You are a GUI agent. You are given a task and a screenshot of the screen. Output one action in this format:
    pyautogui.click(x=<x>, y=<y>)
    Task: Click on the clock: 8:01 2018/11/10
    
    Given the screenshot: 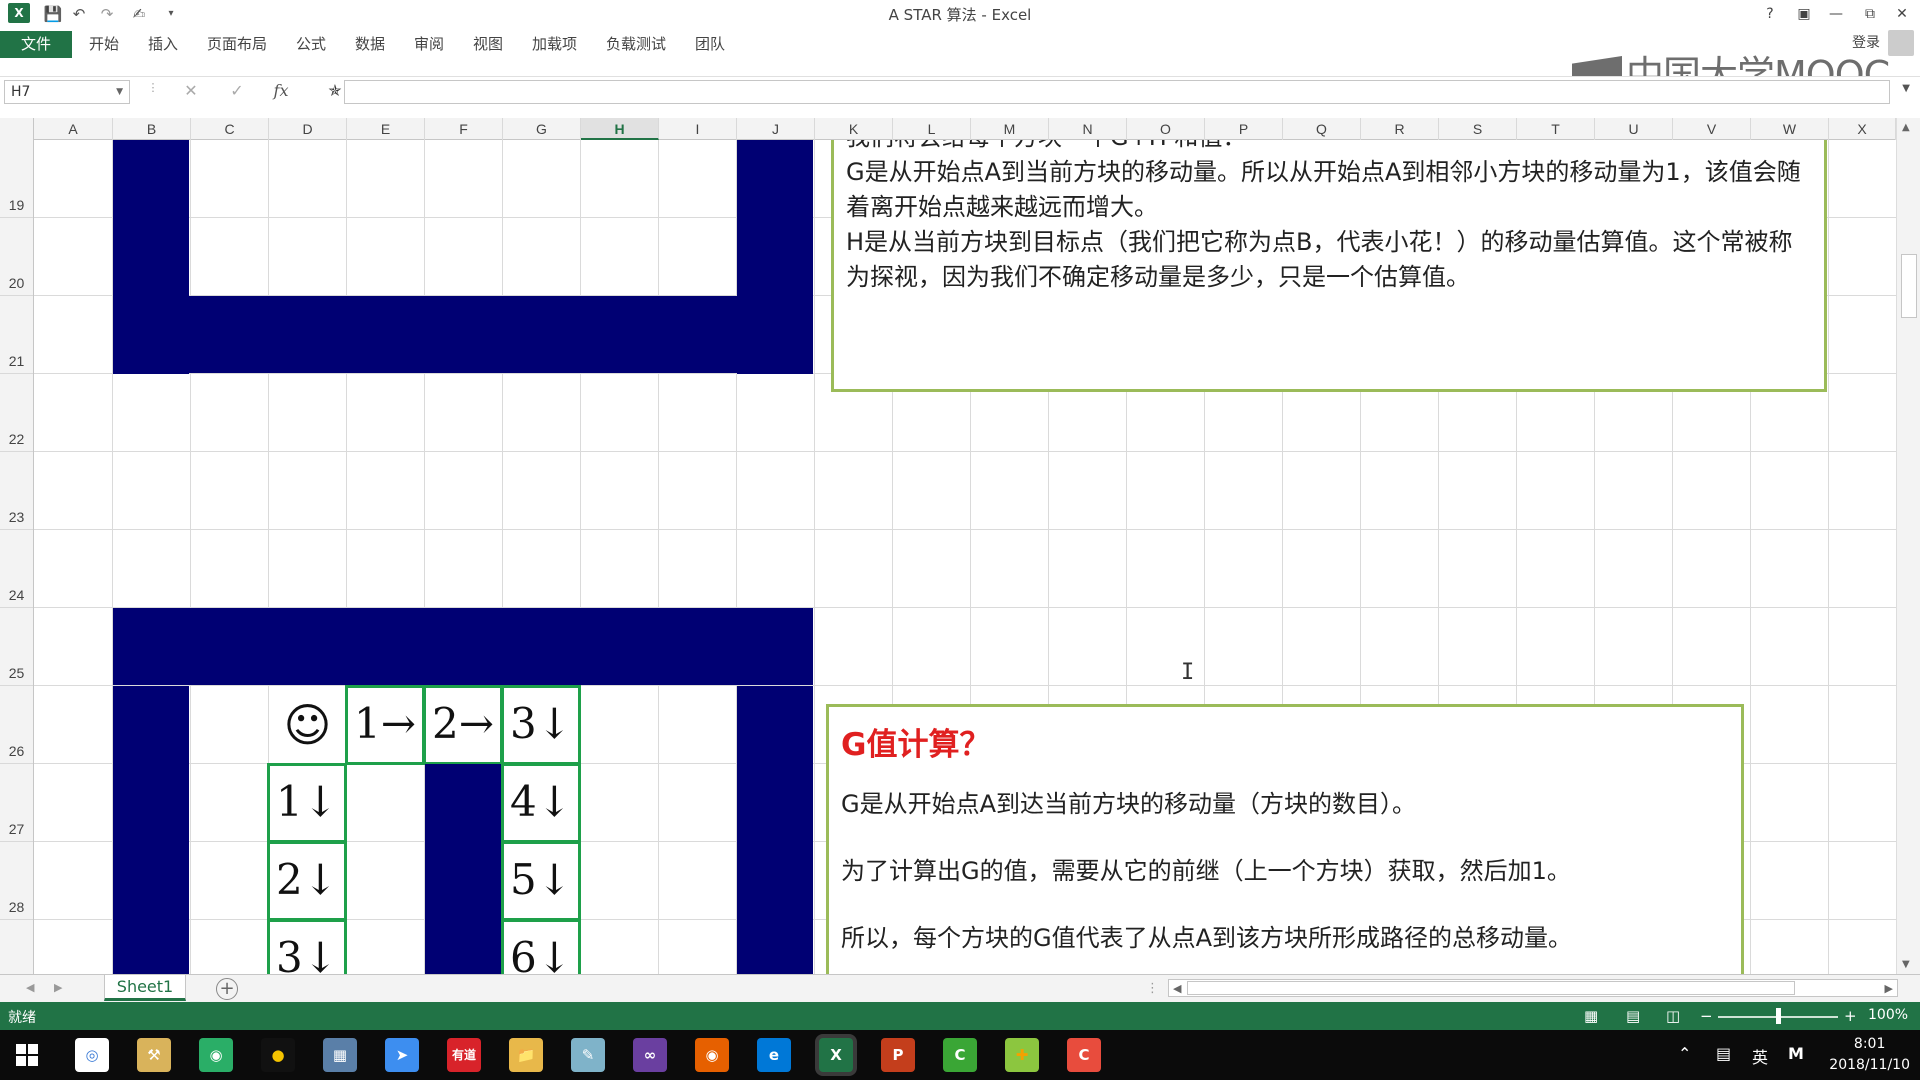 What is the action you would take?
    pyautogui.click(x=1869, y=1055)
    